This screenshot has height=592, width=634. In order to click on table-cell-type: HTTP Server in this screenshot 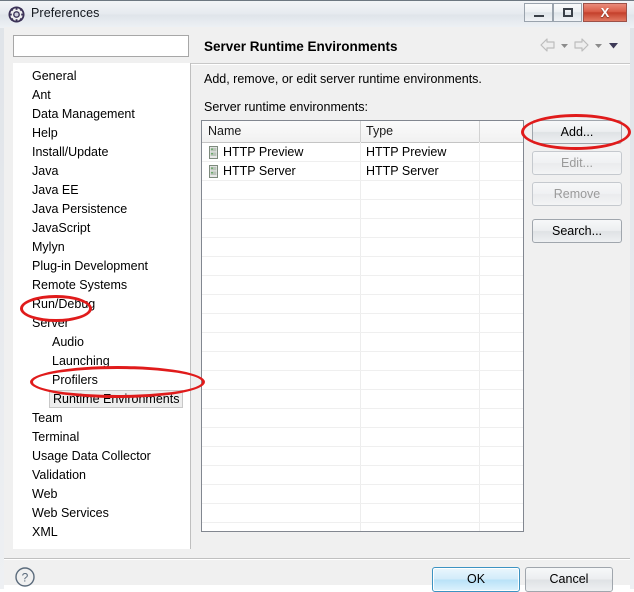, I will do `click(402, 171)`.